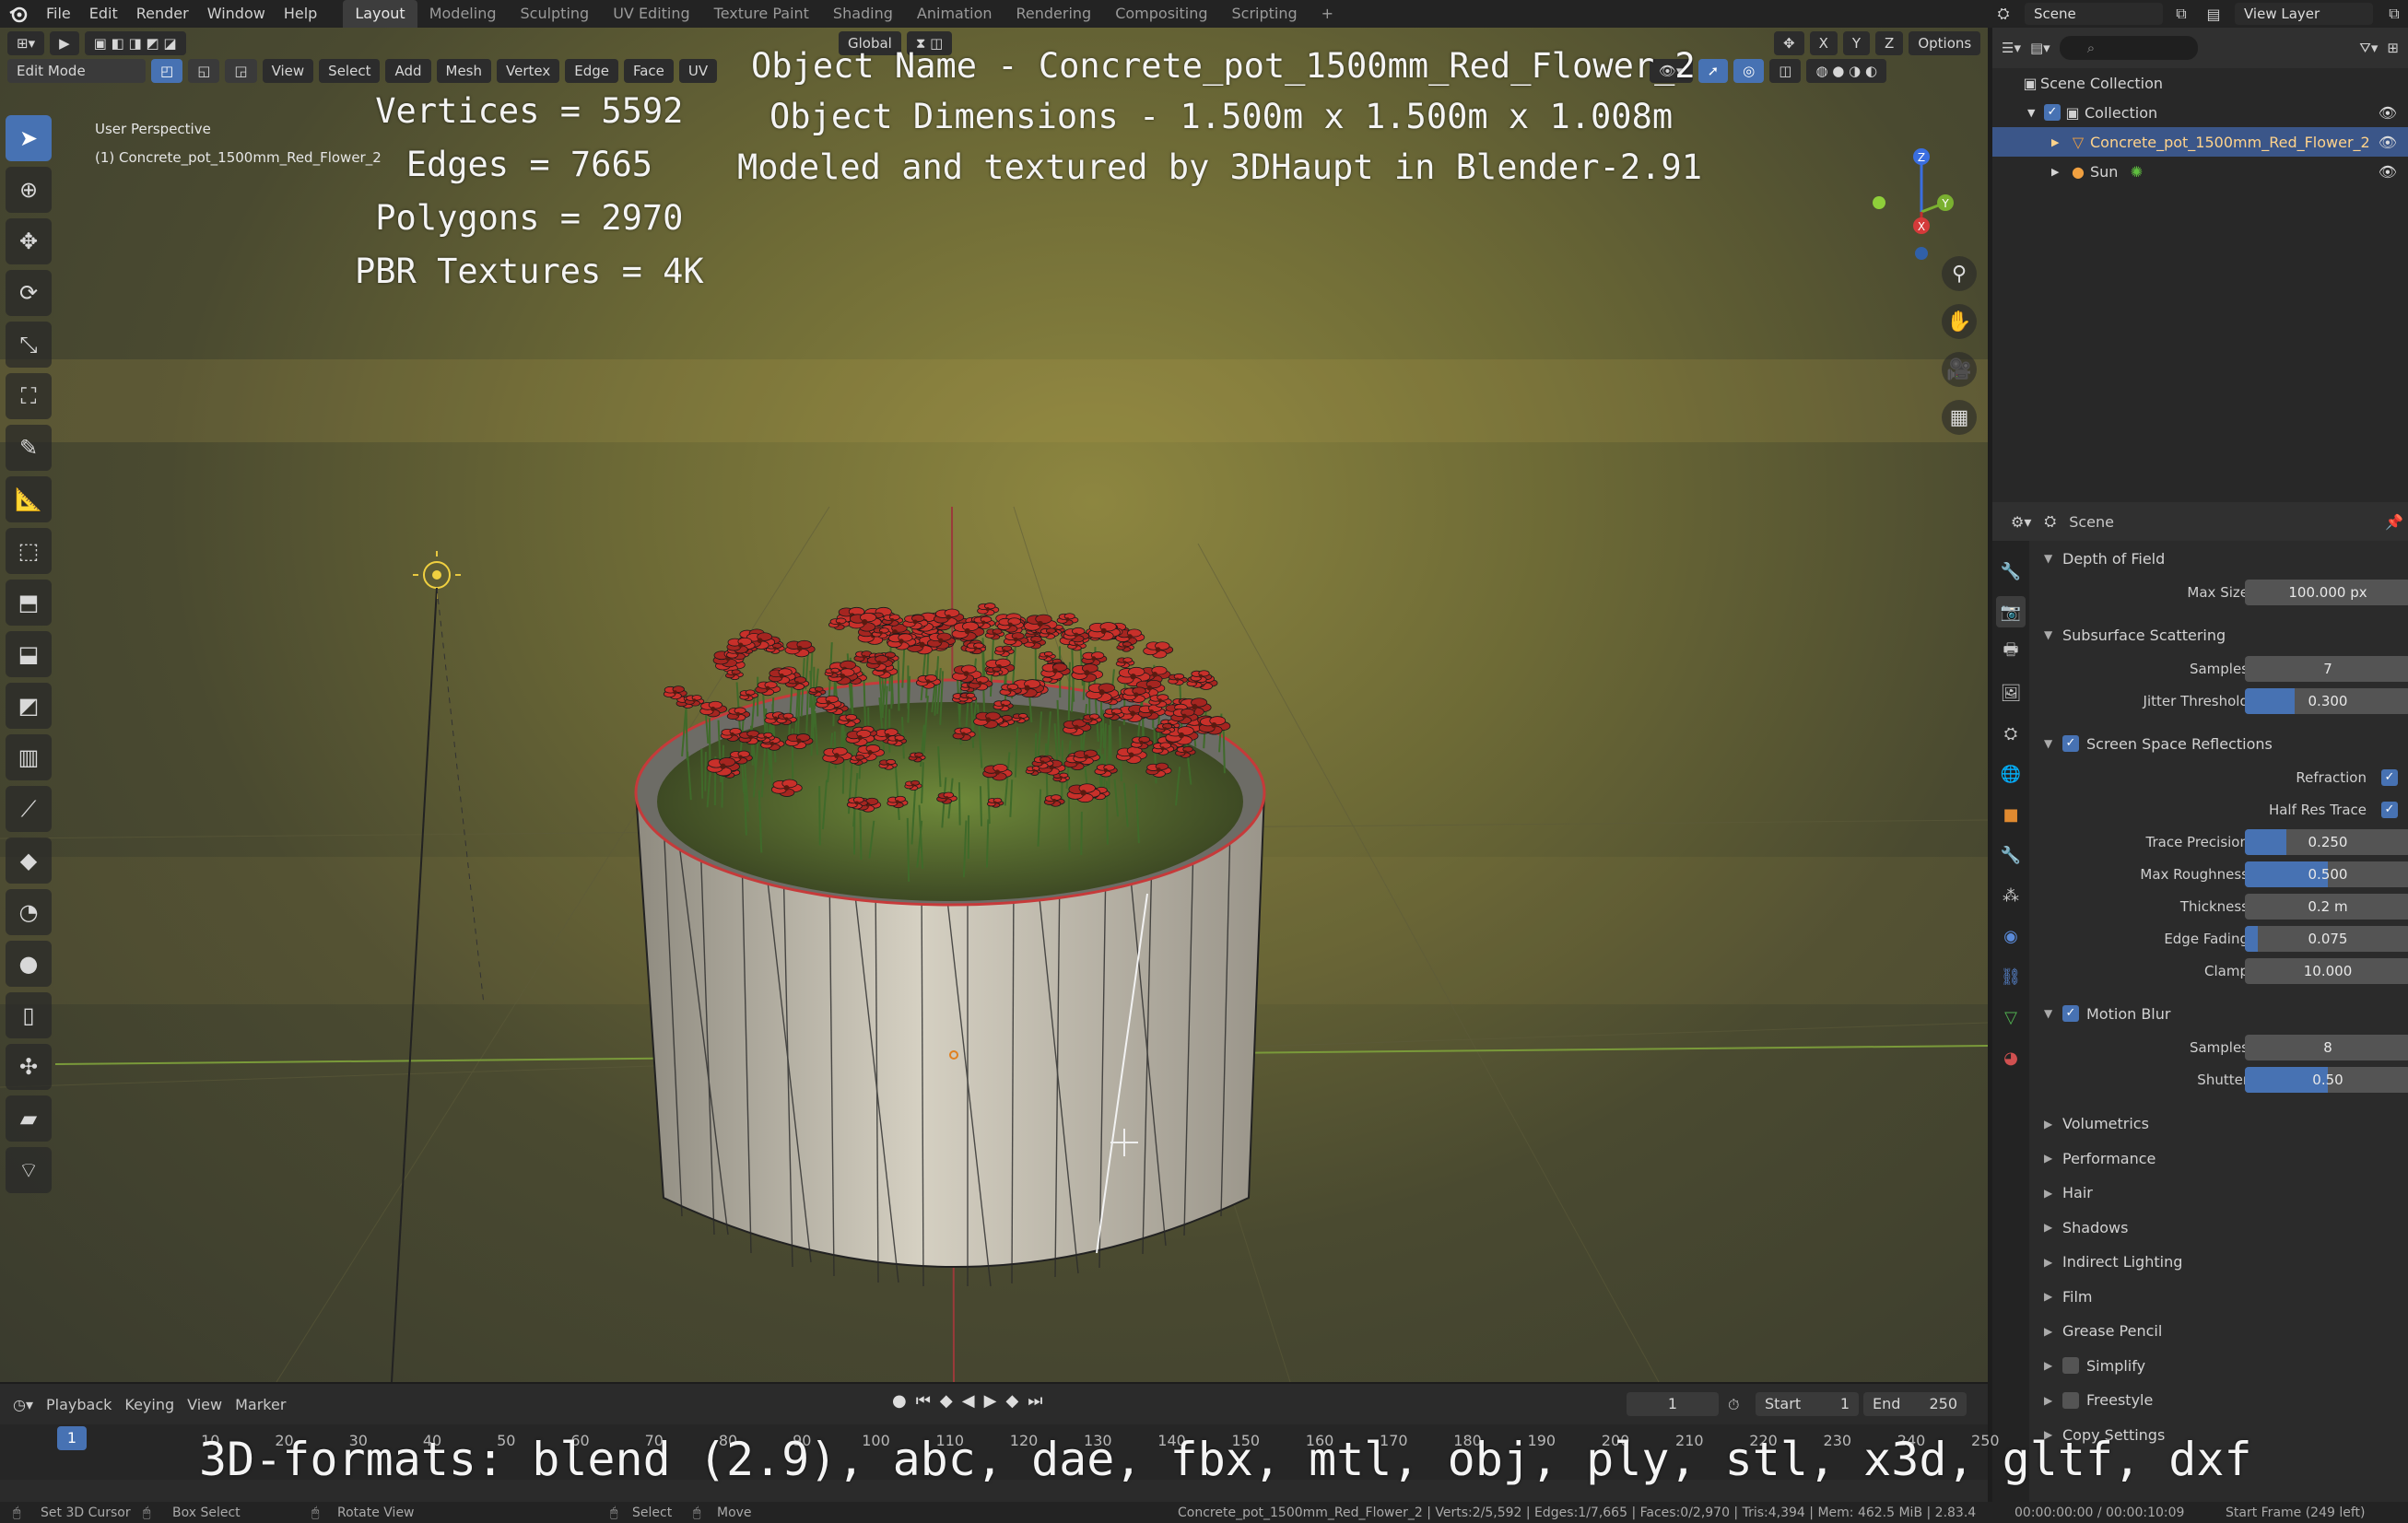  What do you see at coordinates (923, 1401) in the screenshot?
I see `jump-start-icon: ⏮` at bounding box center [923, 1401].